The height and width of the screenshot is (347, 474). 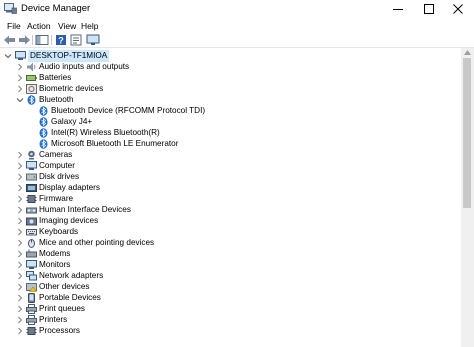 I want to click on back-button, so click(x=10, y=40).